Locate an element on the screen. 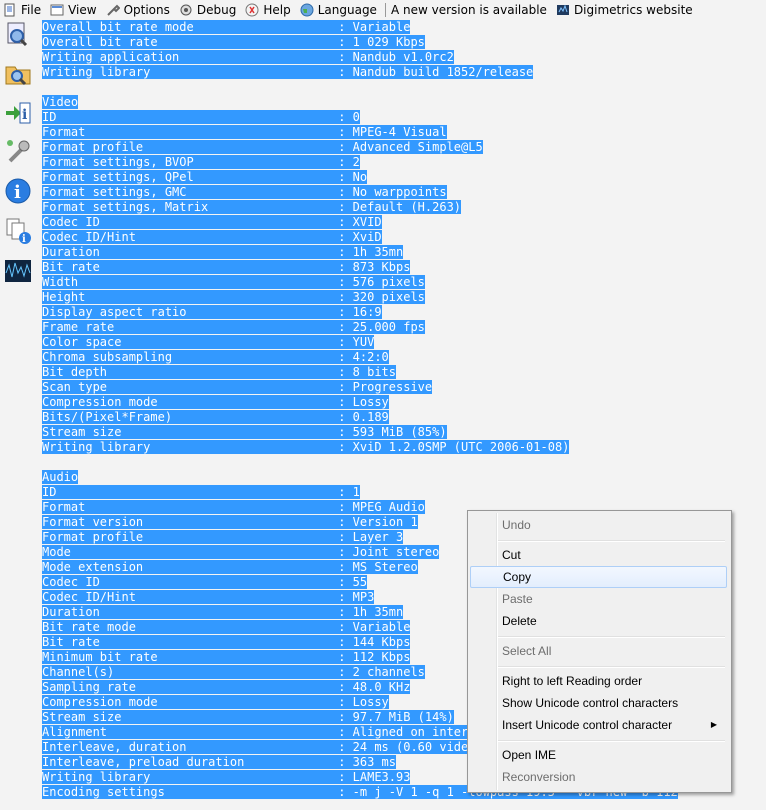  waveform-icon is located at coordinates (18, 273).